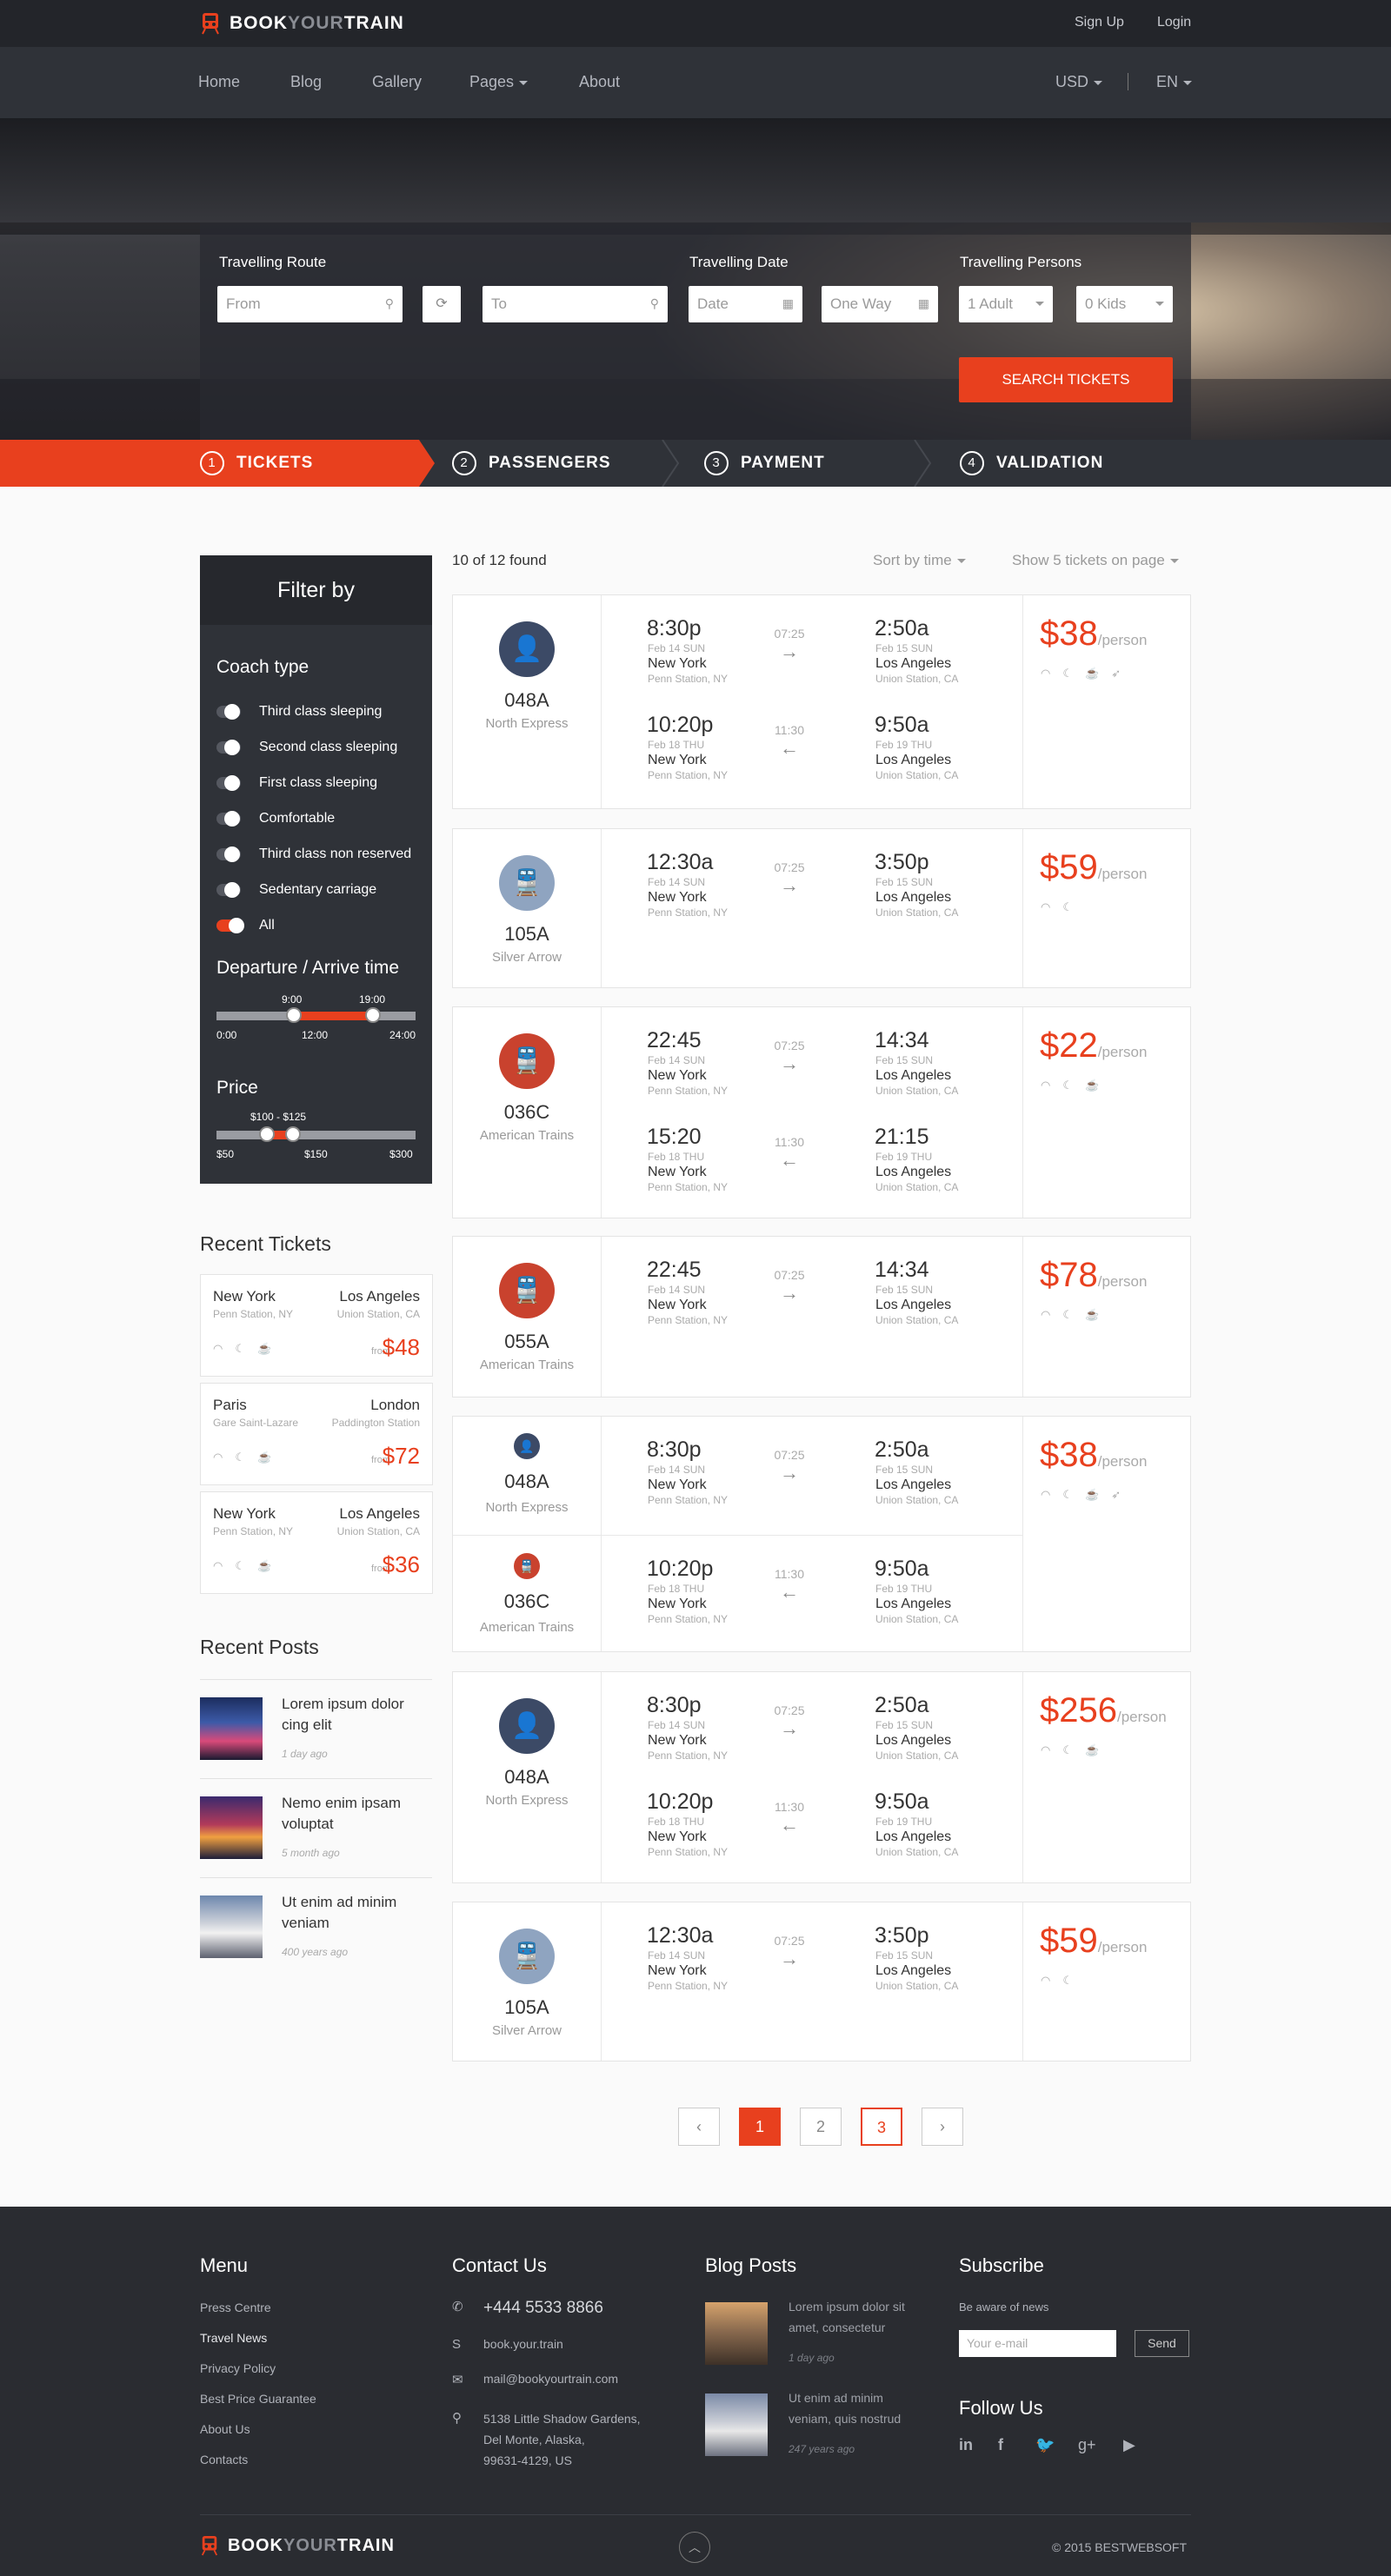 Image resolution: width=1391 pixels, height=2576 pixels. I want to click on footer-link: Travel News, so click(233, 2338).